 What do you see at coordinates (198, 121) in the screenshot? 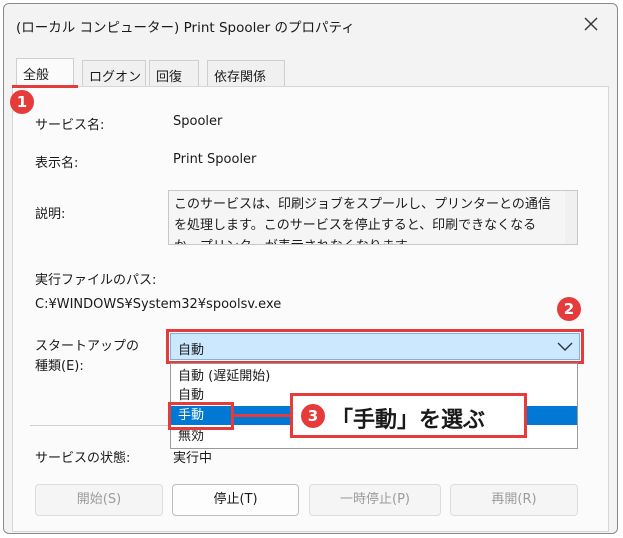
I see `service-name-value: Spooler` at bounding box center [198, 121].